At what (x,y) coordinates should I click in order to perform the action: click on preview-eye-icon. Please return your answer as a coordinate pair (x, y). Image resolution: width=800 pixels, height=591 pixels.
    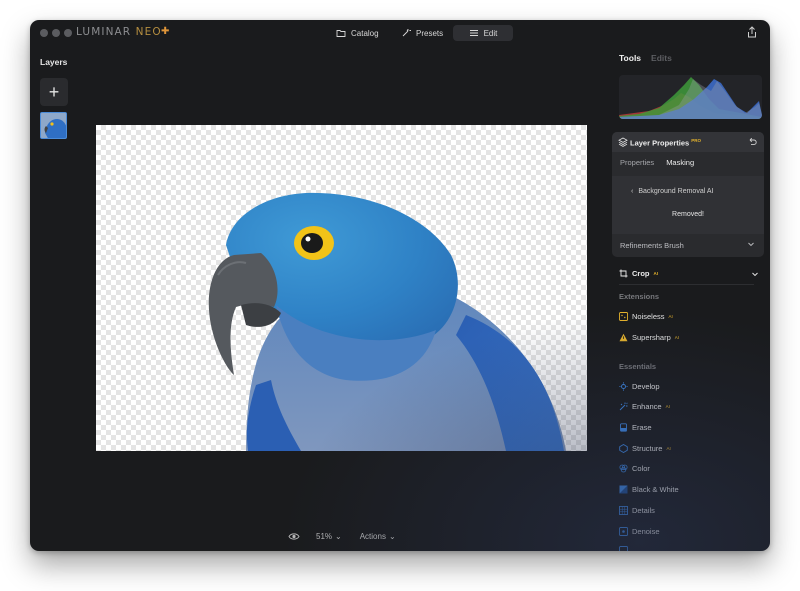
    Looking at the image, I should click on (294, 536).